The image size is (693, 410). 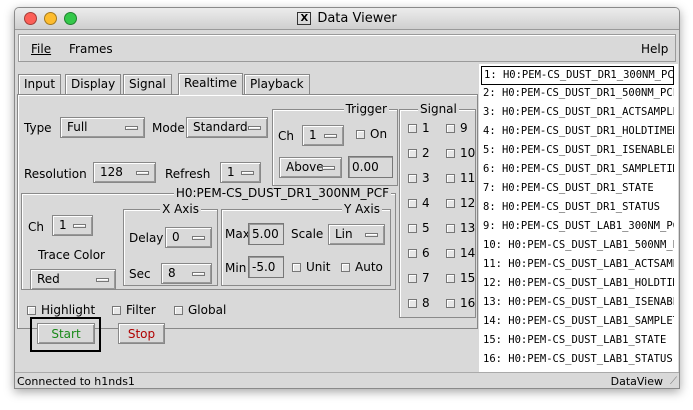 I want to click on y-max-input: 5.00, so click(x=266, y=234).